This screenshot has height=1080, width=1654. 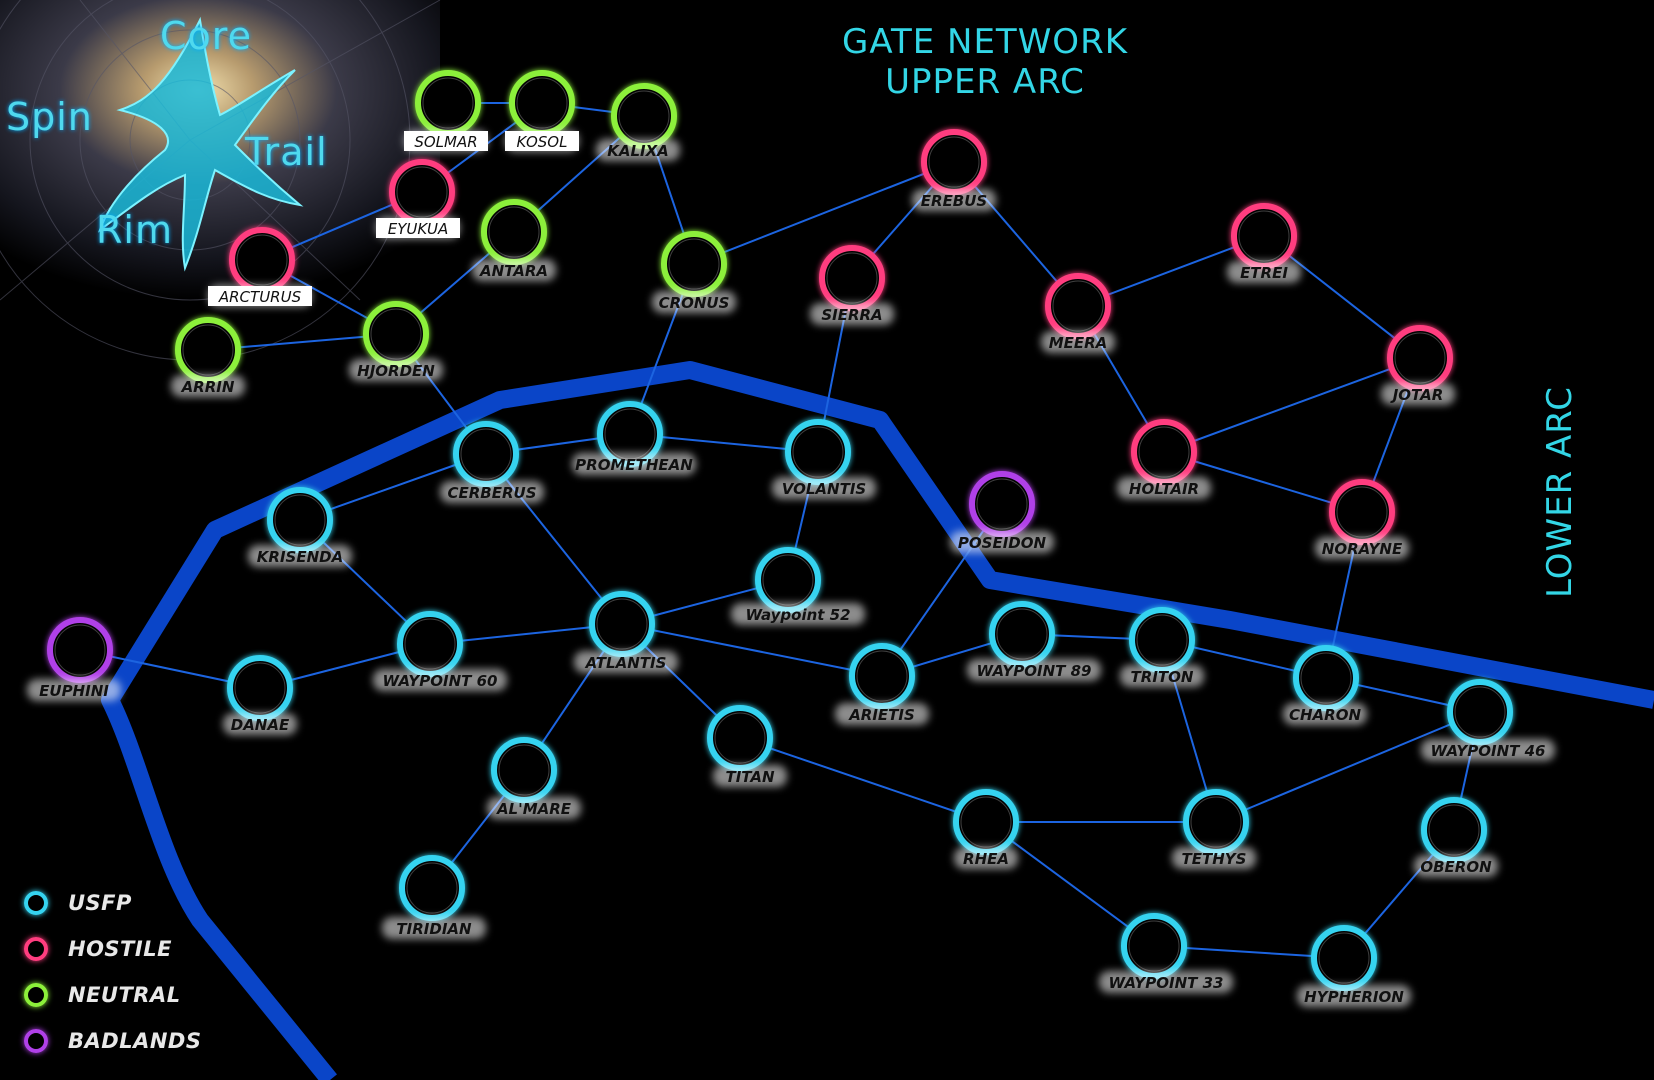 I want to click on system-volantis: VOLANTIS, so click(x=824, y=459).